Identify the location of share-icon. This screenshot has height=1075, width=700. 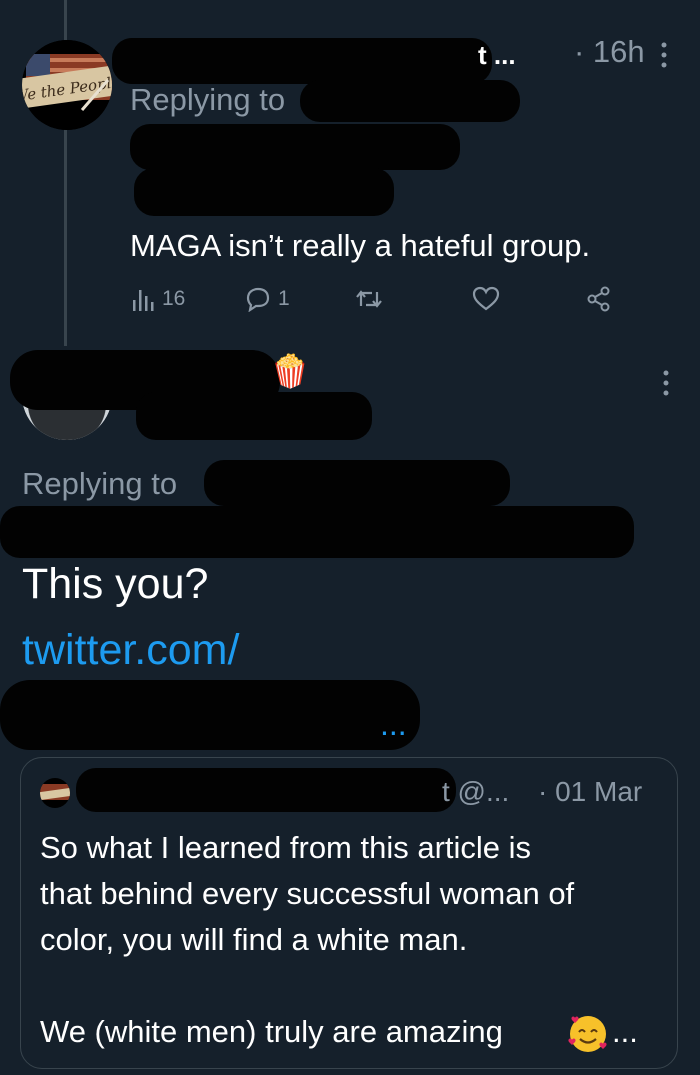
(598, 299).